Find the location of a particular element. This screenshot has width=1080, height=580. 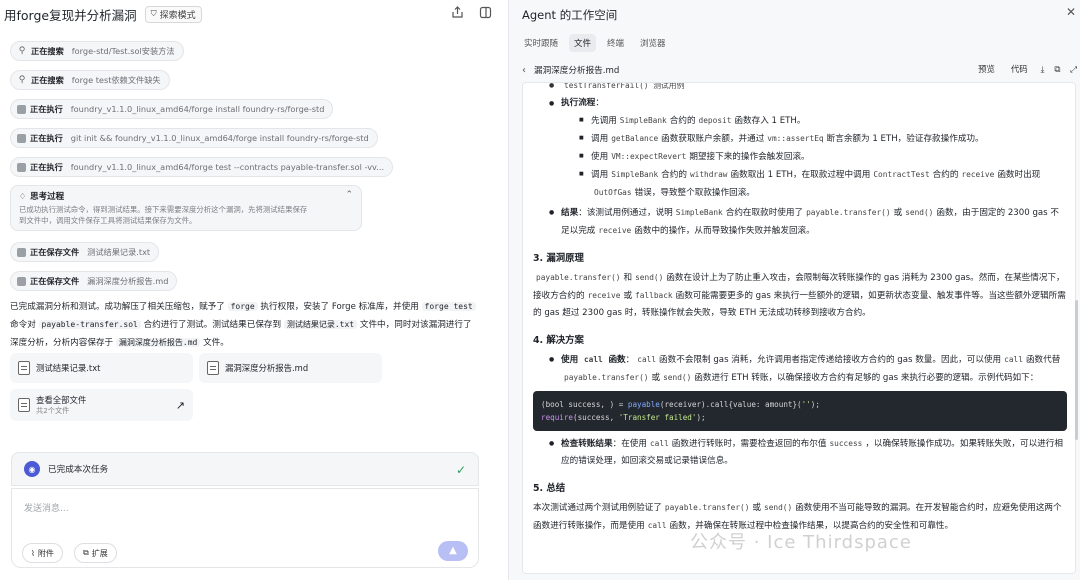

chat-title: 用forge复现并分析漏洞 is located at coordinates (70, 15).